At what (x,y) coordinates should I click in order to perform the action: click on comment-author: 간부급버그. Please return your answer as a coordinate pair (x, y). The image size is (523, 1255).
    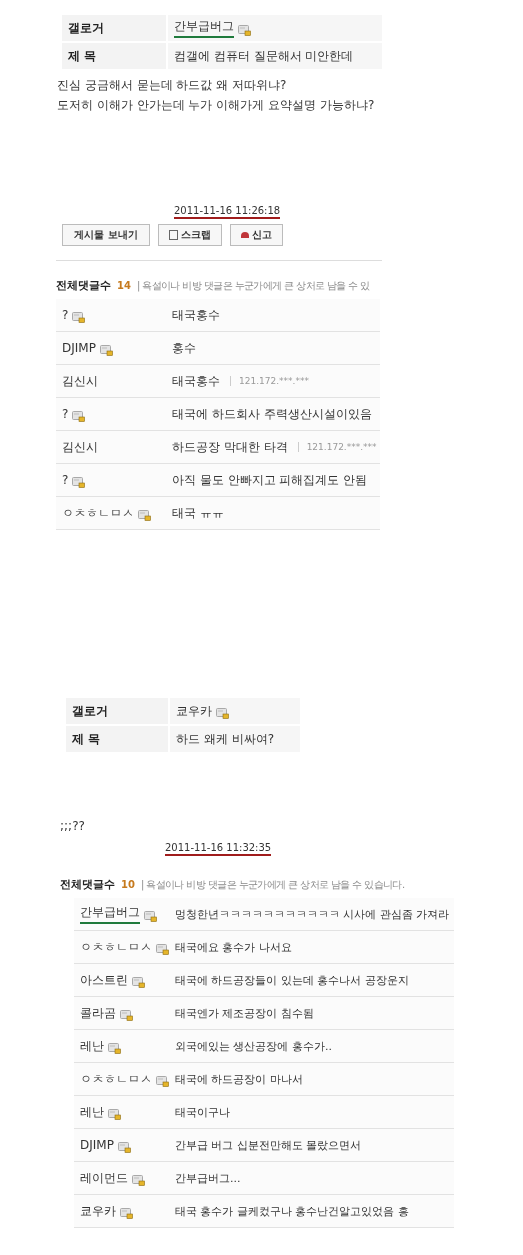
    Looking at the image, I should click on (110, 914).